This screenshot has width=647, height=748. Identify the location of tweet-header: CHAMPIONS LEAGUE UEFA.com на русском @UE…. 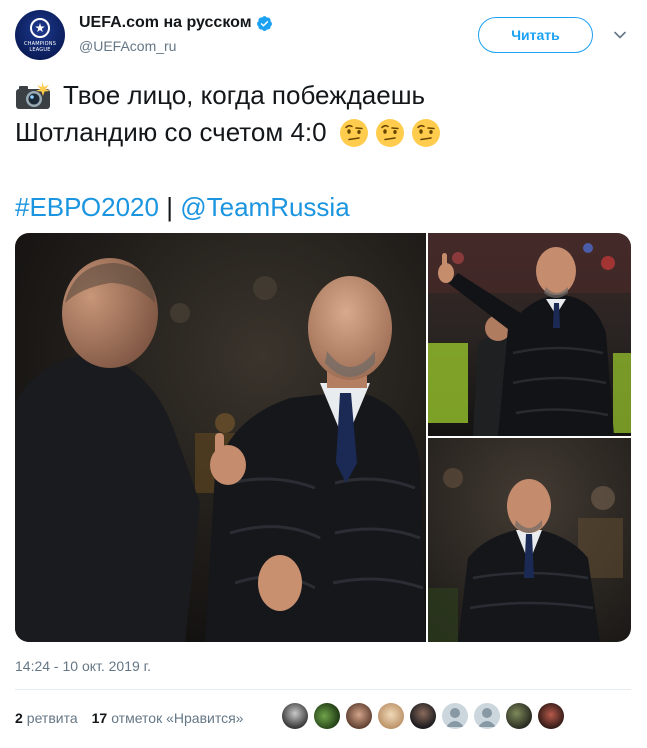
(325, 36).